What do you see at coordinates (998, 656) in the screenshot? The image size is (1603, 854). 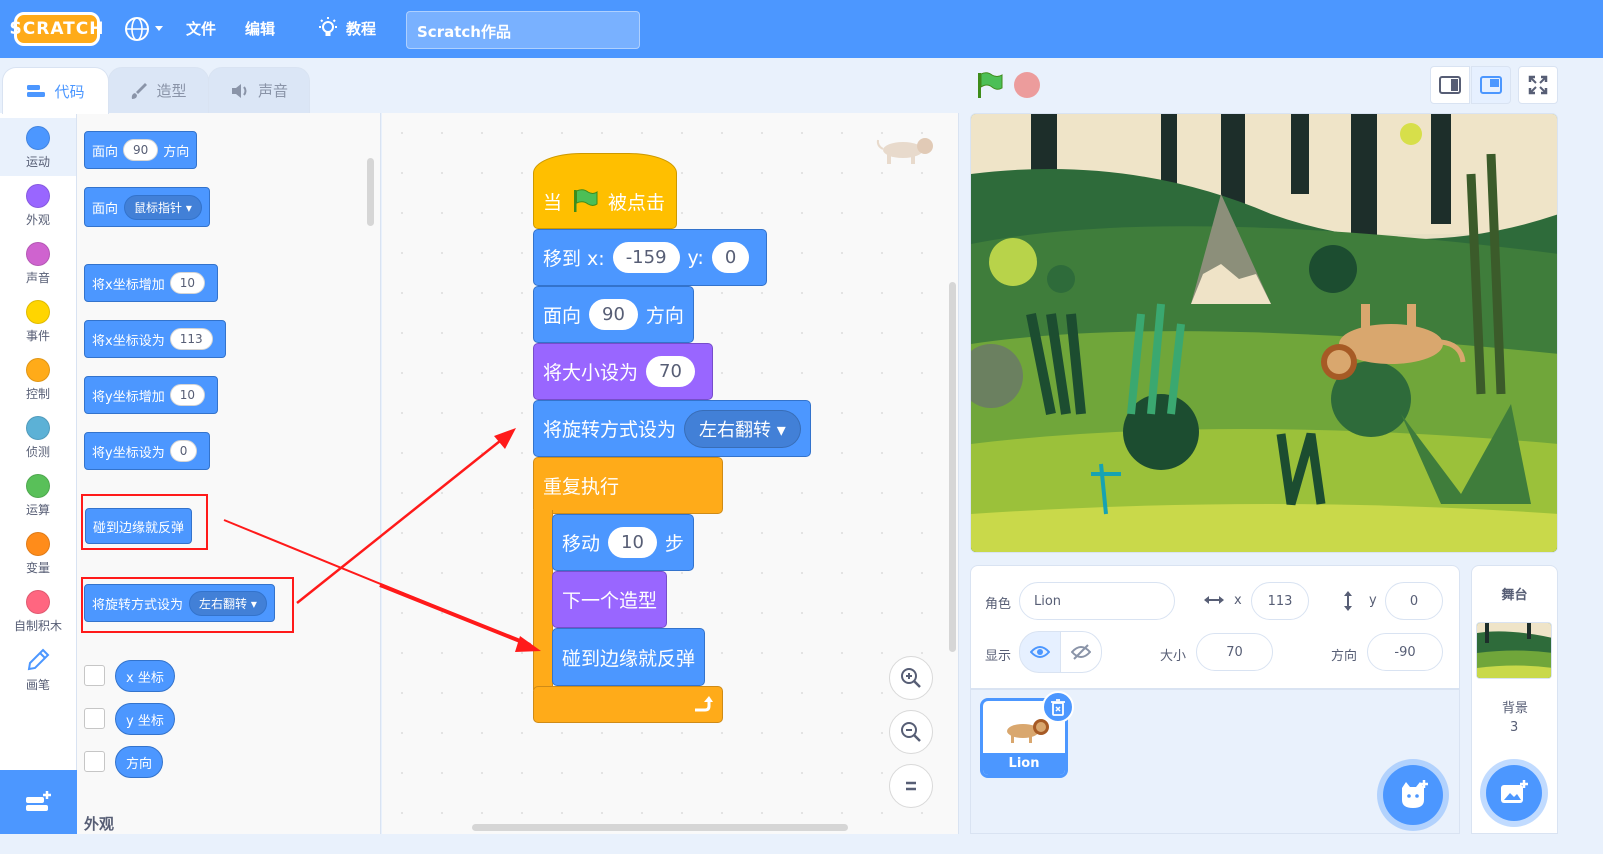 I see `show-label: 显示` at bounding box center [998, 656].